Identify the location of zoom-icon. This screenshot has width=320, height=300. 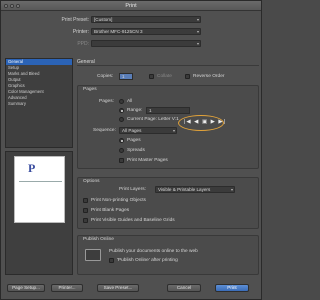
(18, 6).